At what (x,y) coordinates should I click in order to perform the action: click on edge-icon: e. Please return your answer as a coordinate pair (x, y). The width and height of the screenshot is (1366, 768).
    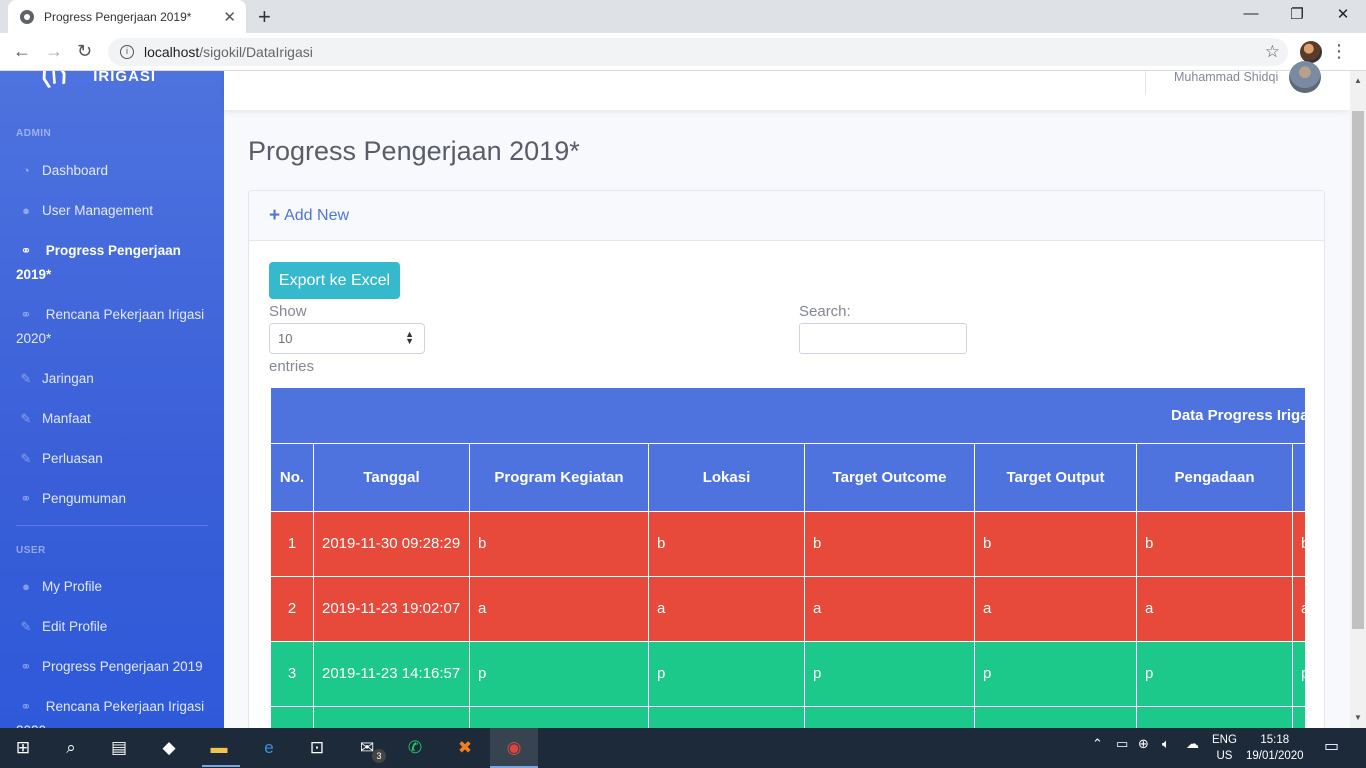
    Looking at the image, I should click on (269, 748).